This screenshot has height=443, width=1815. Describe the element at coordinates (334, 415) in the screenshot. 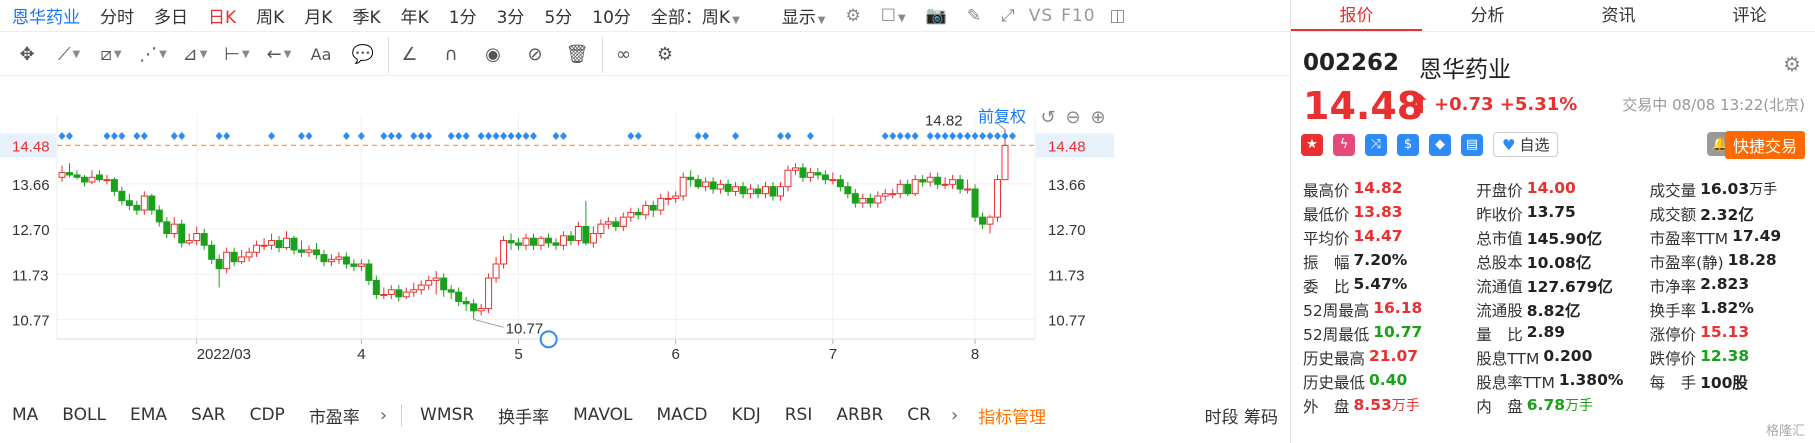

I see `indicator-6: 市盈率` at that location.